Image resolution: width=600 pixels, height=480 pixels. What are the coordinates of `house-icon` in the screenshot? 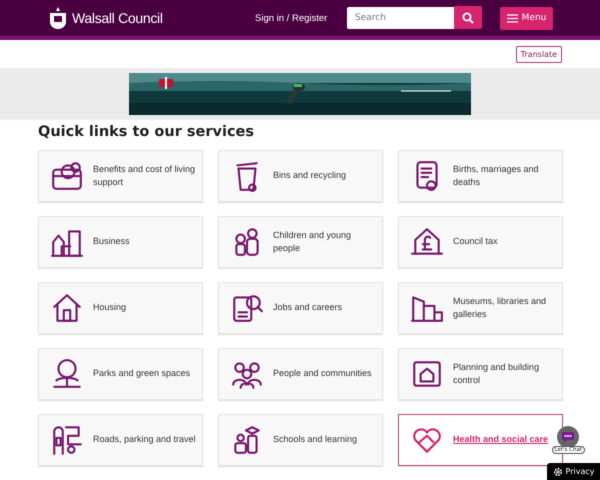 It's located at (67, 308).